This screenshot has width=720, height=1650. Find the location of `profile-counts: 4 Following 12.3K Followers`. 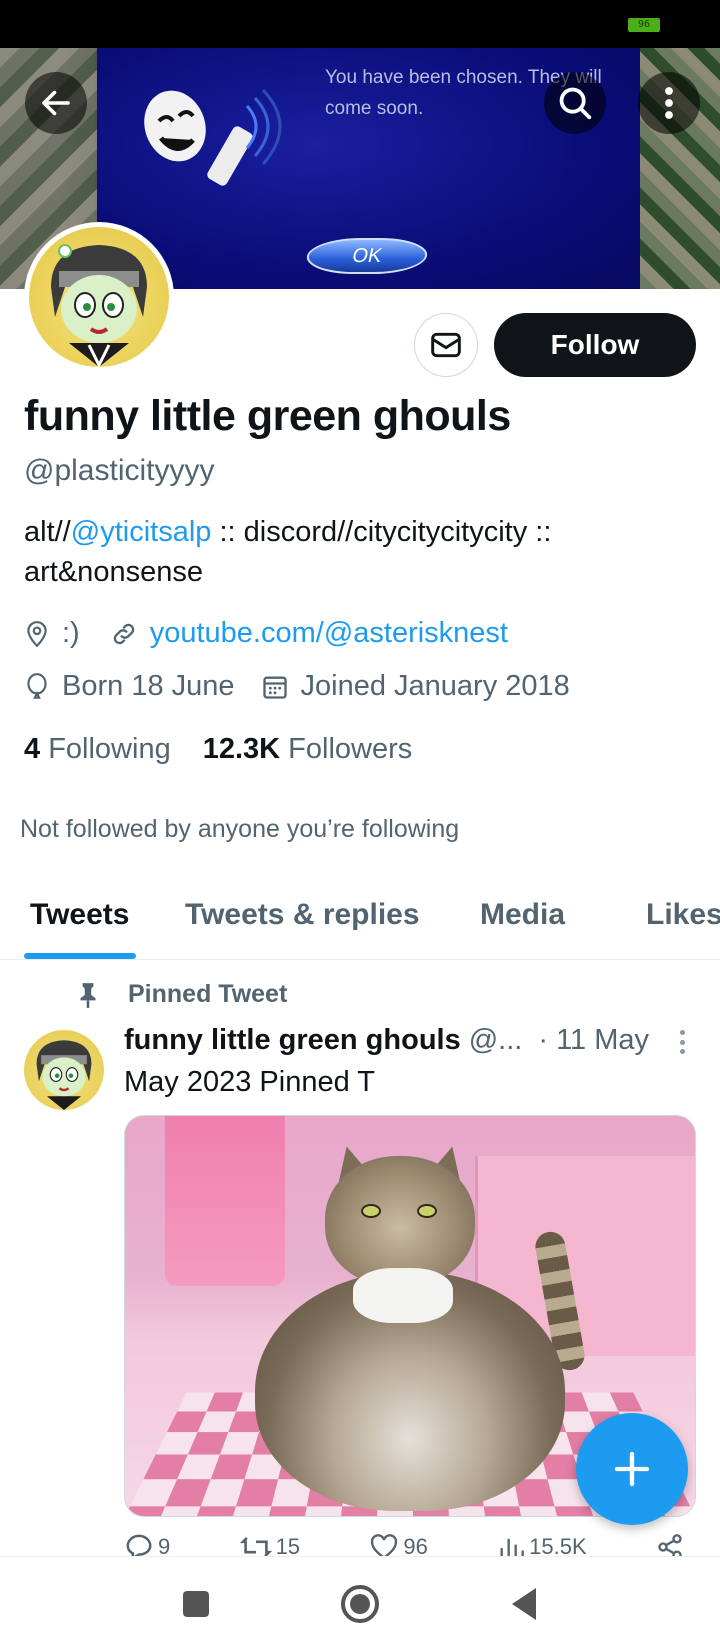

profile-counts: 4 Following 12.3K Followers is located at coordinates (218, 749).